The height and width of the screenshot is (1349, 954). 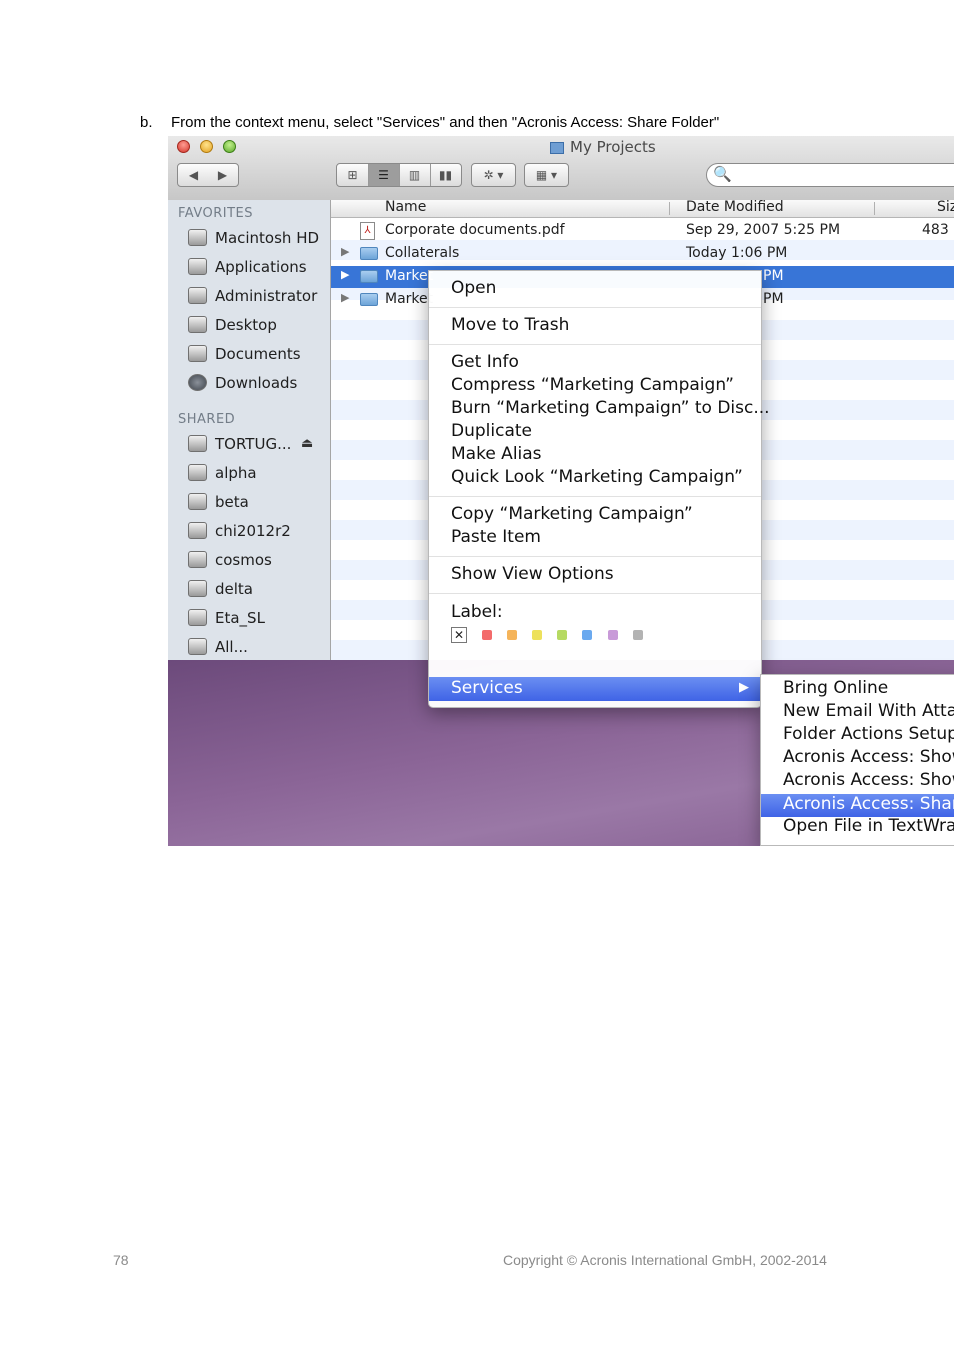 I want to click on label-yellow, so click(x=537, y=635).